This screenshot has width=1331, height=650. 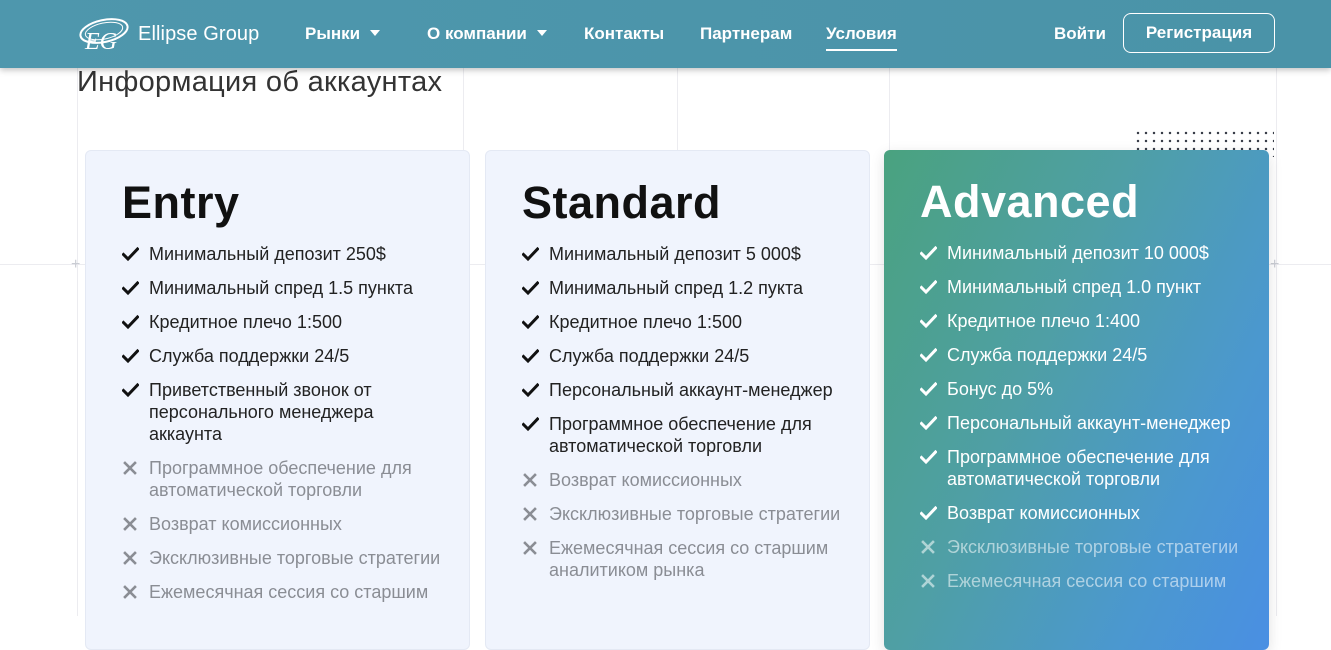 What do you see at coordinates (645, 322) in the screenshot?
I see `feature-text: Кредитное плечо 1:500` at bounding box center [645, 322].